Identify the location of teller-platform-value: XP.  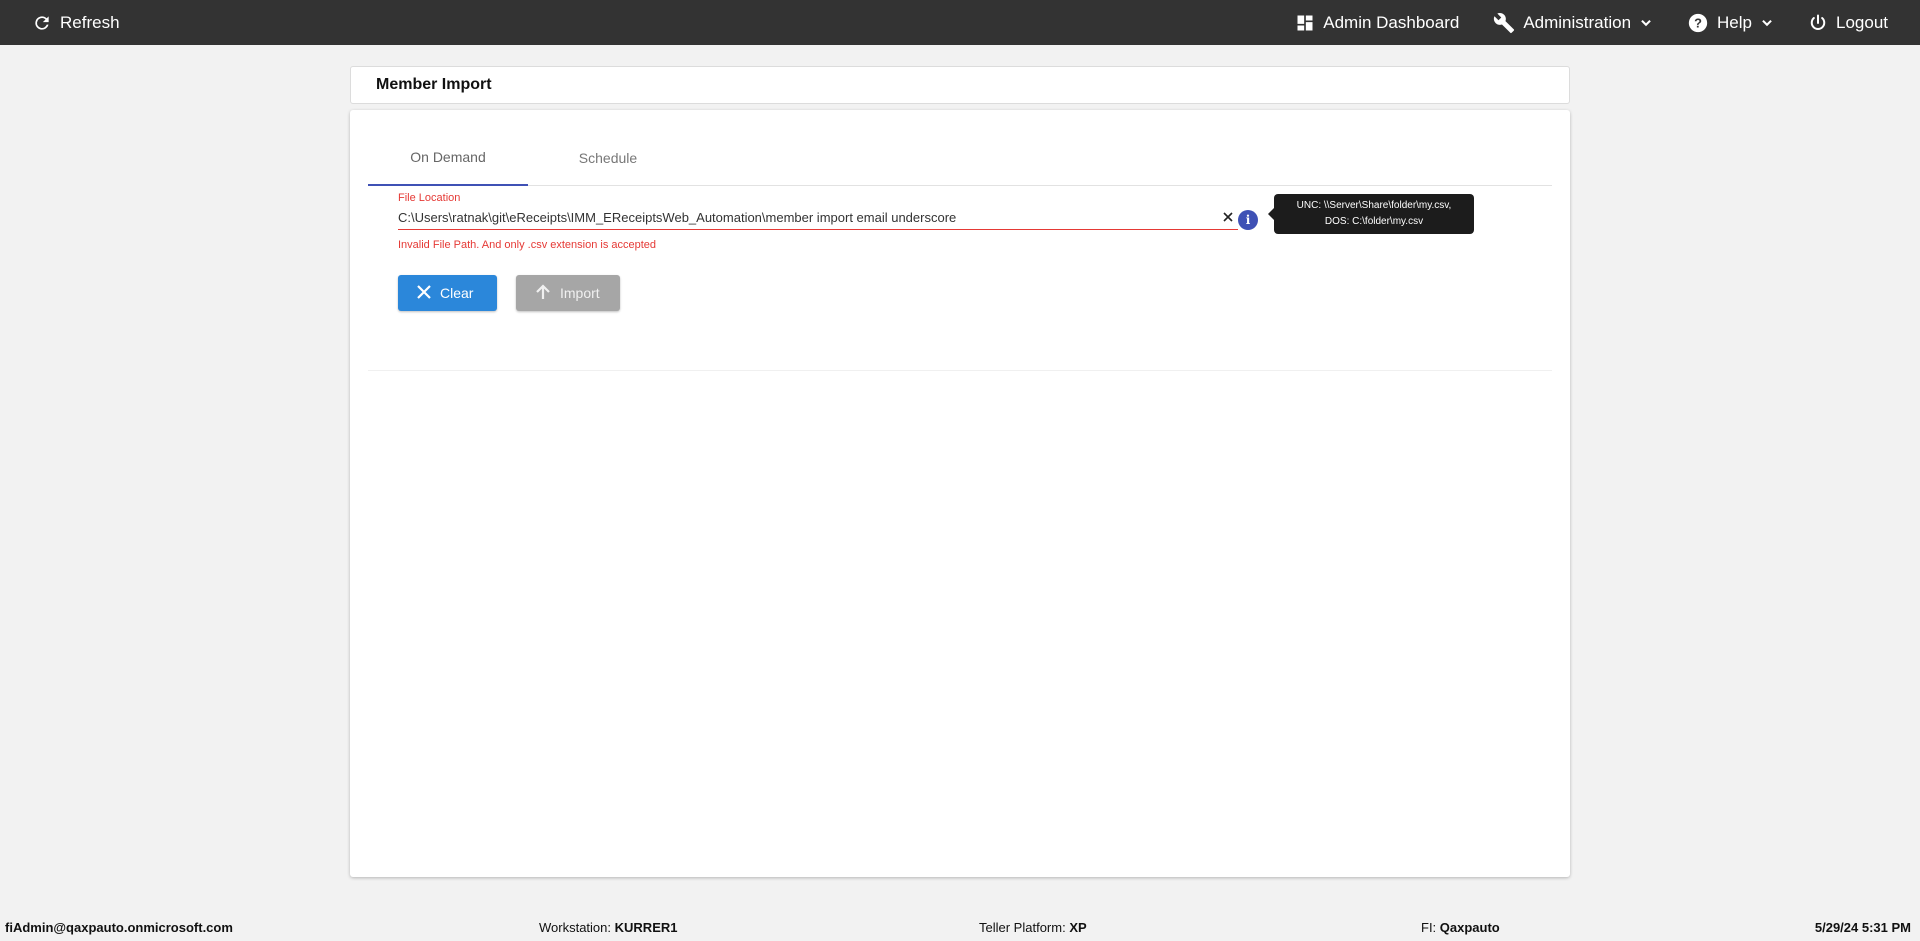
(1078, 927).